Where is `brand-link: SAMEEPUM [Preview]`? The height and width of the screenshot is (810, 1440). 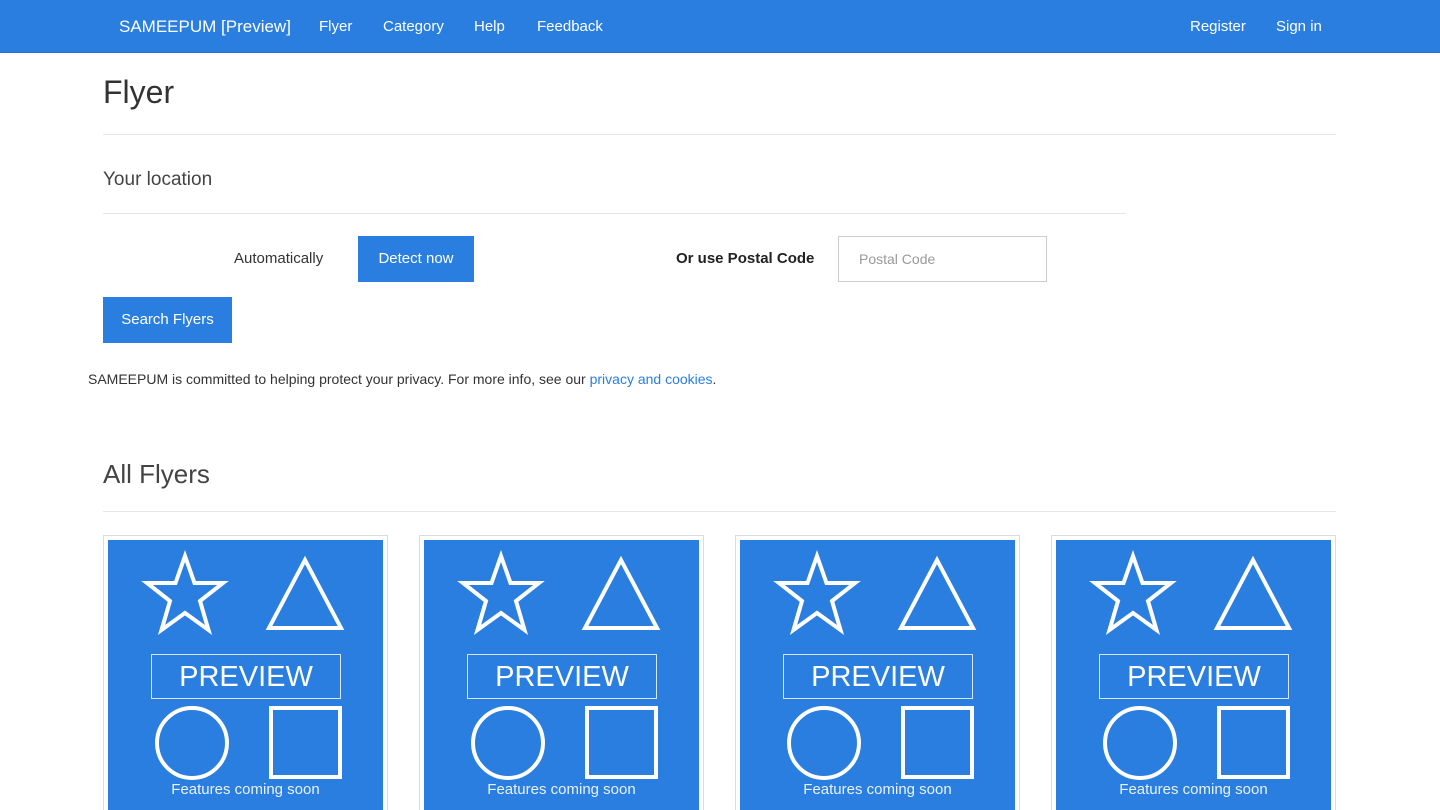 brand-link: SAMEEPUM [Preview] is located at coordinates (205, 26).